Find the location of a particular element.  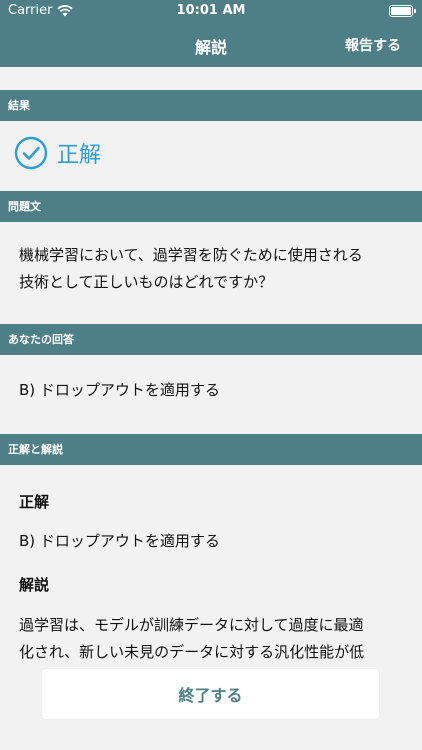

section-header-explanation: 正解と解説 is located at coordinates (211, 449).